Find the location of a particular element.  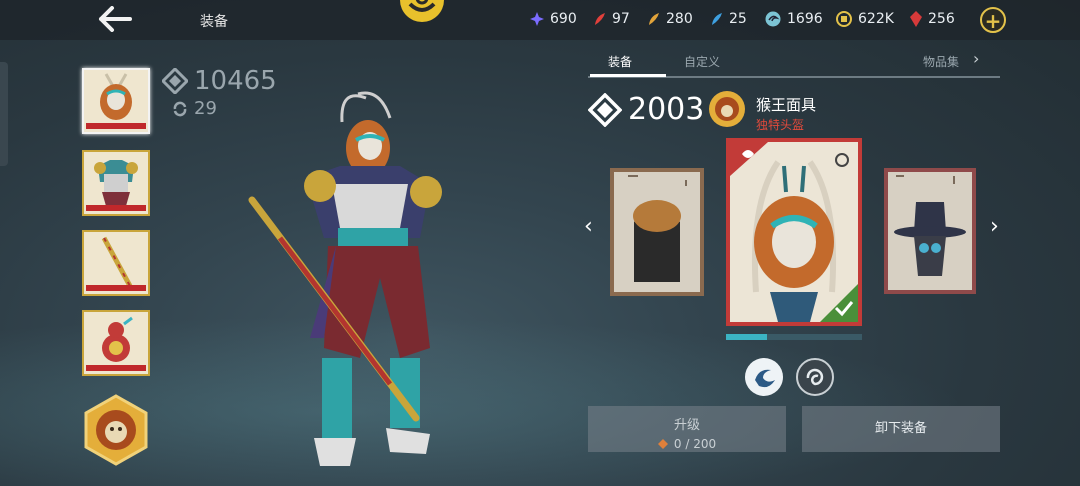

resource-ruby: 256 is located at coordinates (932, 19).